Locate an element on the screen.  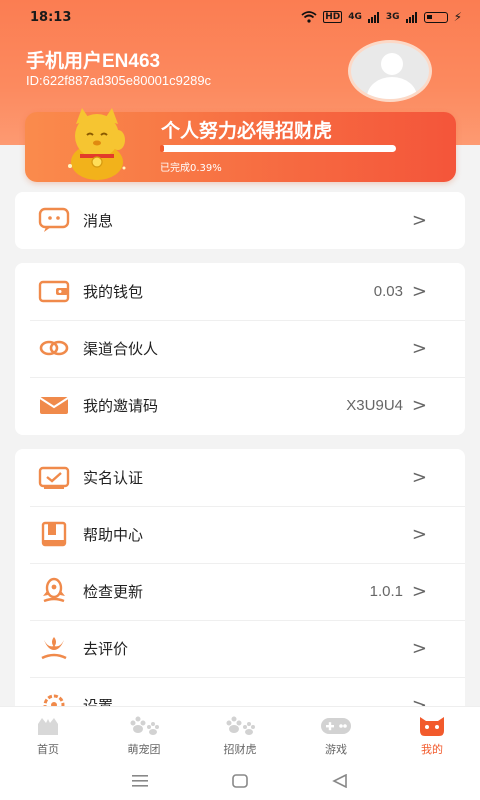
menu-row-rate: 去评价 > is located at coordinates (240, 648).